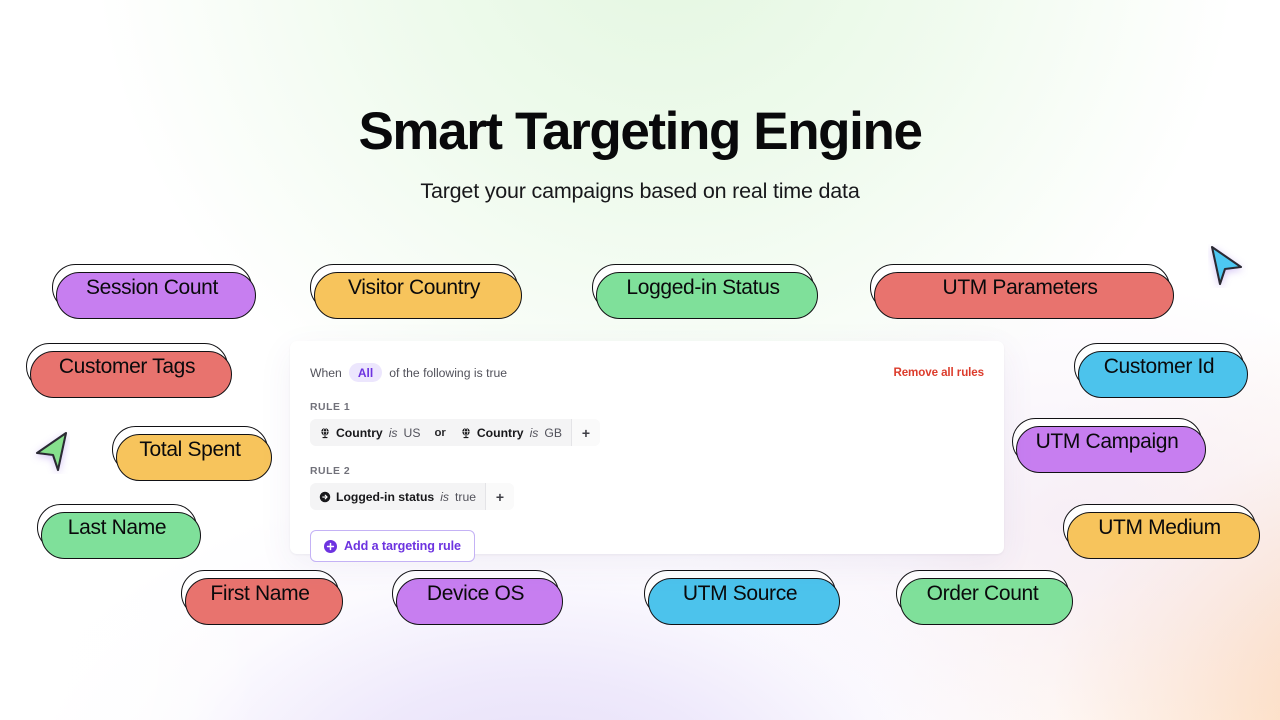  I want to click on rule-index-label: RULE 2, so click(330, 471).